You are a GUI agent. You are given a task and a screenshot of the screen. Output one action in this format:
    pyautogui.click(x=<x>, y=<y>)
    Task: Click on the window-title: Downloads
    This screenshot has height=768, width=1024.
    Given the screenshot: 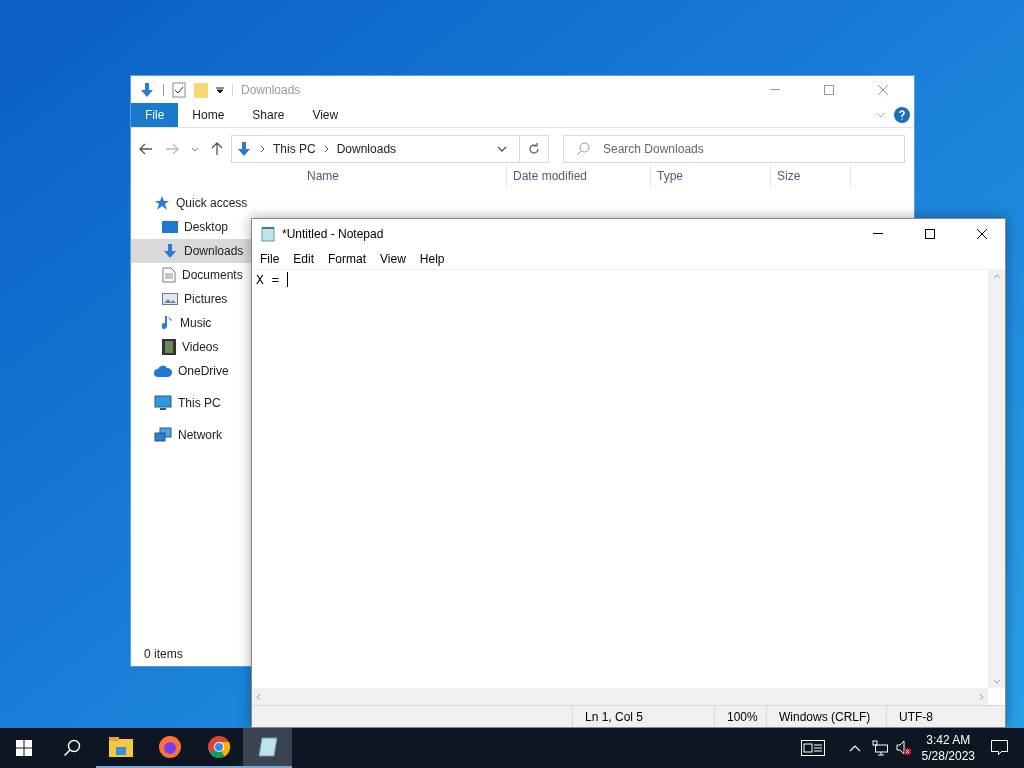 What is the action you would take?
    pyautogui.click(x=271, y=90)
    